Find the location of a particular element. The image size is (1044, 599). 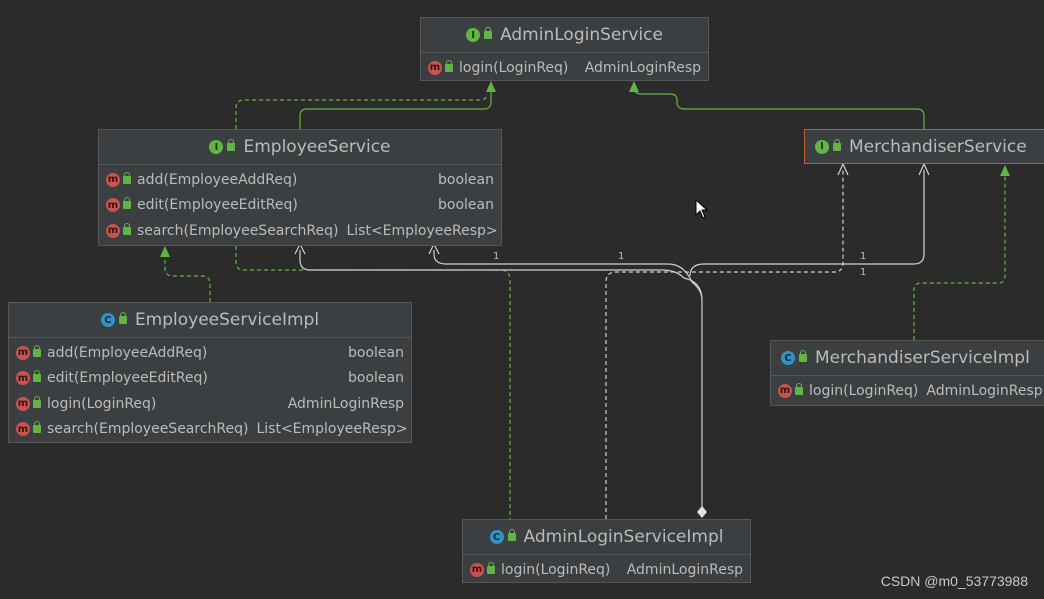

edge-employee-service-impl-implements-employee-service is located at coordinates (187, 278).